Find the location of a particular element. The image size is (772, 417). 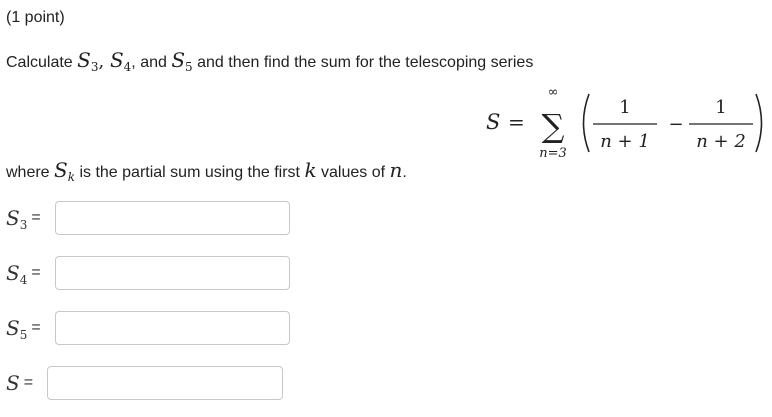

points-label: (1 point) is located at coordinates (35, 17).